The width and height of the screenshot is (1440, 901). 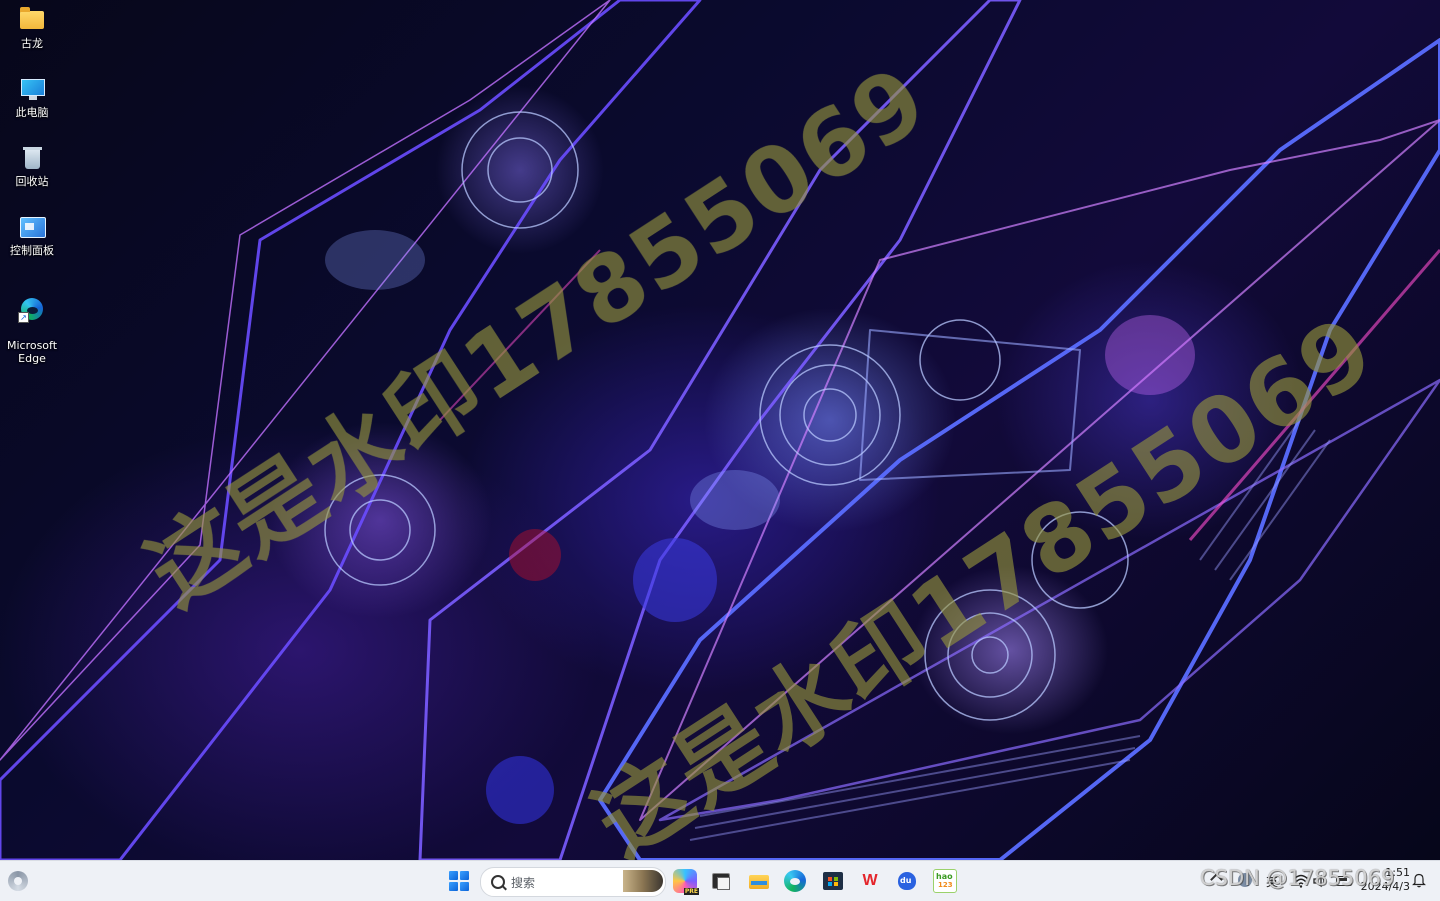 What do you see at coordinates (870, 881) in the screenshot?
I see `wps-icon: W` at bounding box center [870, 881].